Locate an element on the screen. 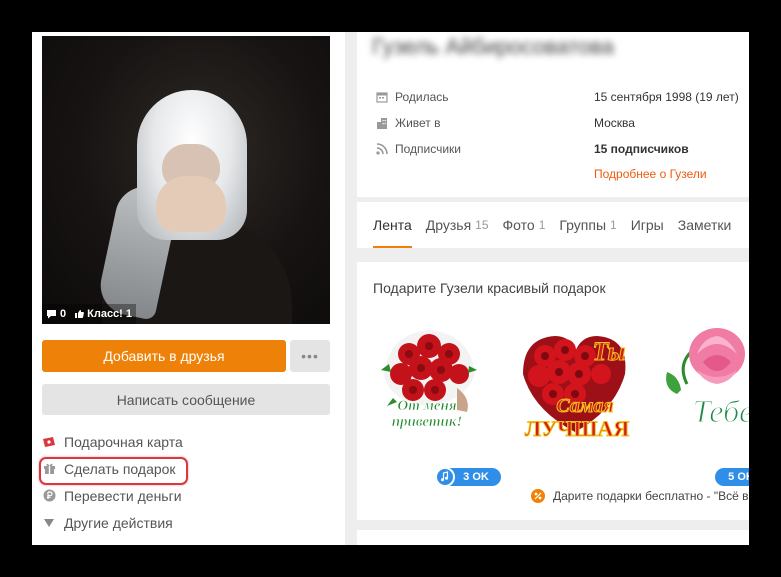  followers-value: 15 подписчиков is located at coordinates (641, 149).